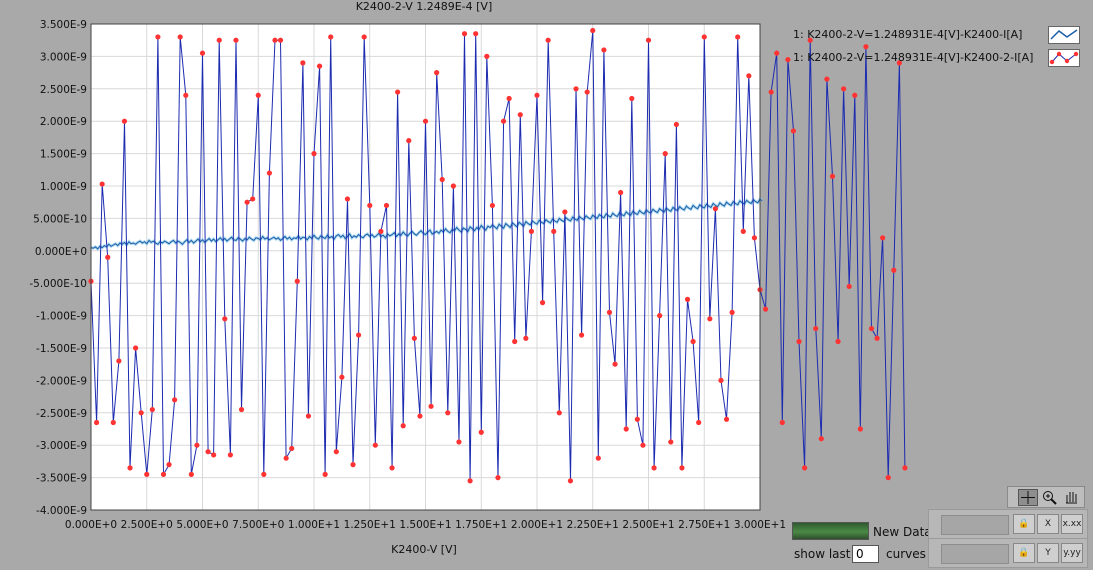 The image size is (1093, 570). Describe the element at coordinates (63, 90) in the screenshot. I see `y-tick-label: 2.500E-9` at that location.